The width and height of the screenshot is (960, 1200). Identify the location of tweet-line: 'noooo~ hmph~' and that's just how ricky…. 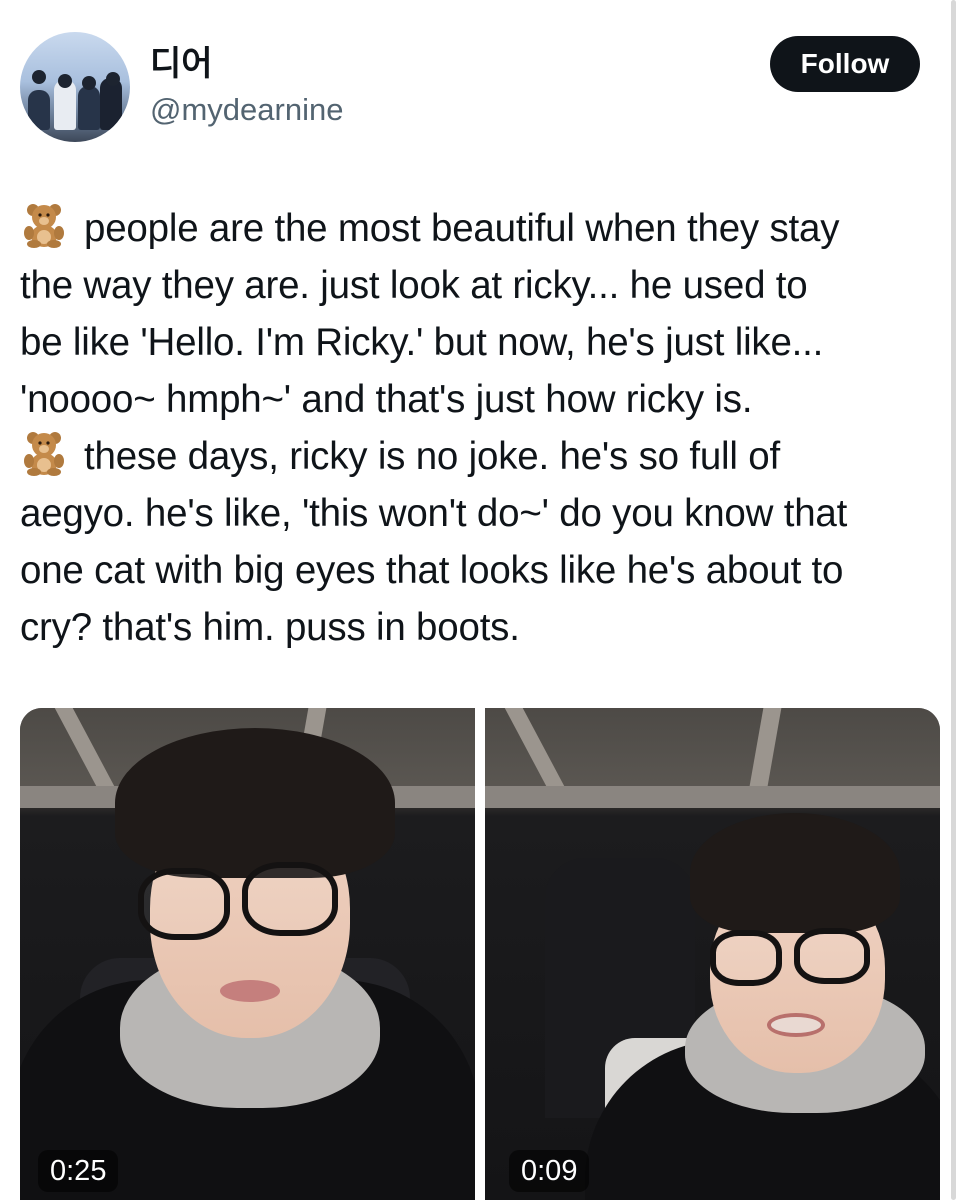
(386, 399).